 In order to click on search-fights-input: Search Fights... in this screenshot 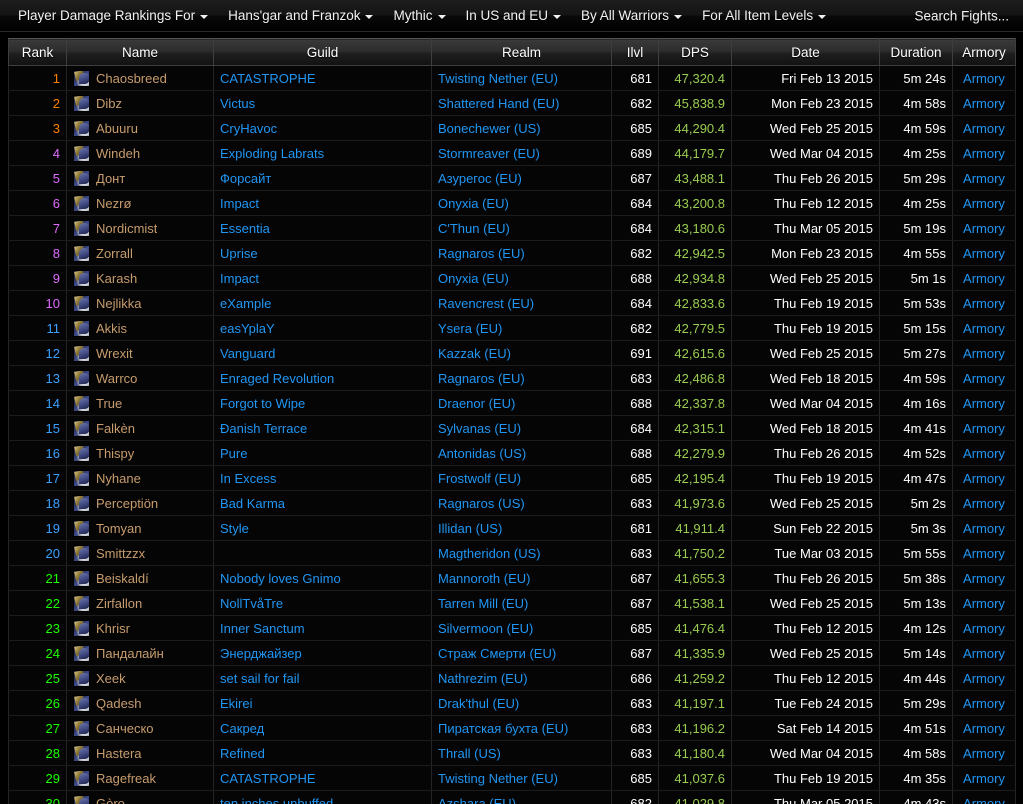, I will do `click(961, 15)`.